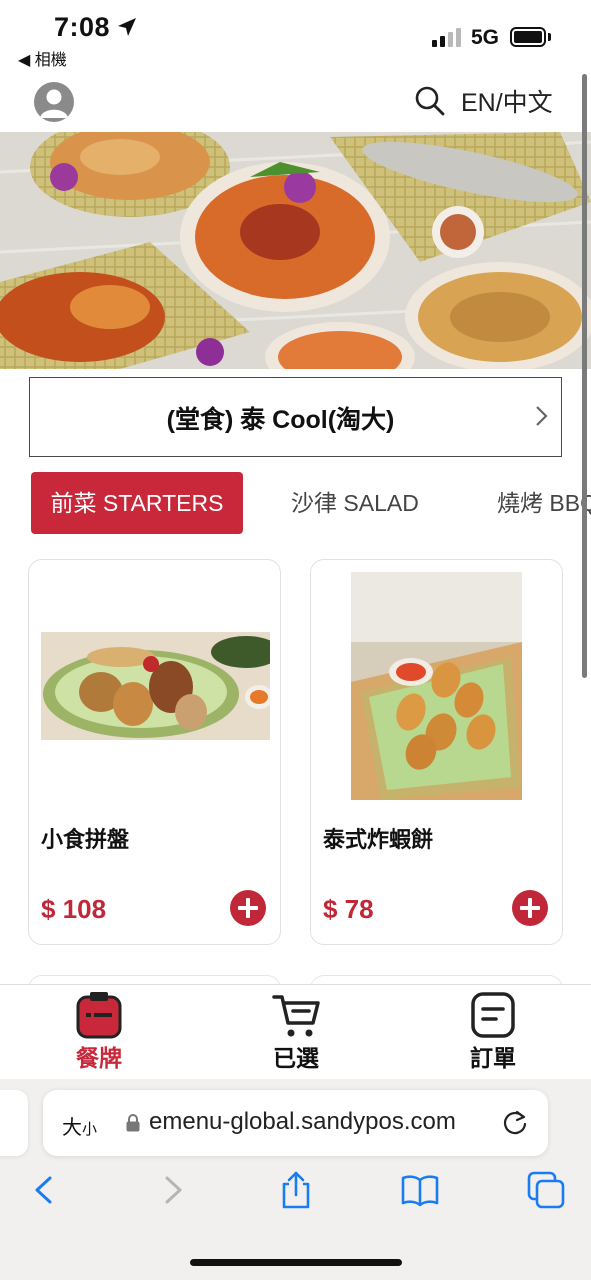 The width and height of the screenshot is (591, 1280). I want to click on bottom-navigation: 餐牌 已選 訂單, so click(295, 1031).